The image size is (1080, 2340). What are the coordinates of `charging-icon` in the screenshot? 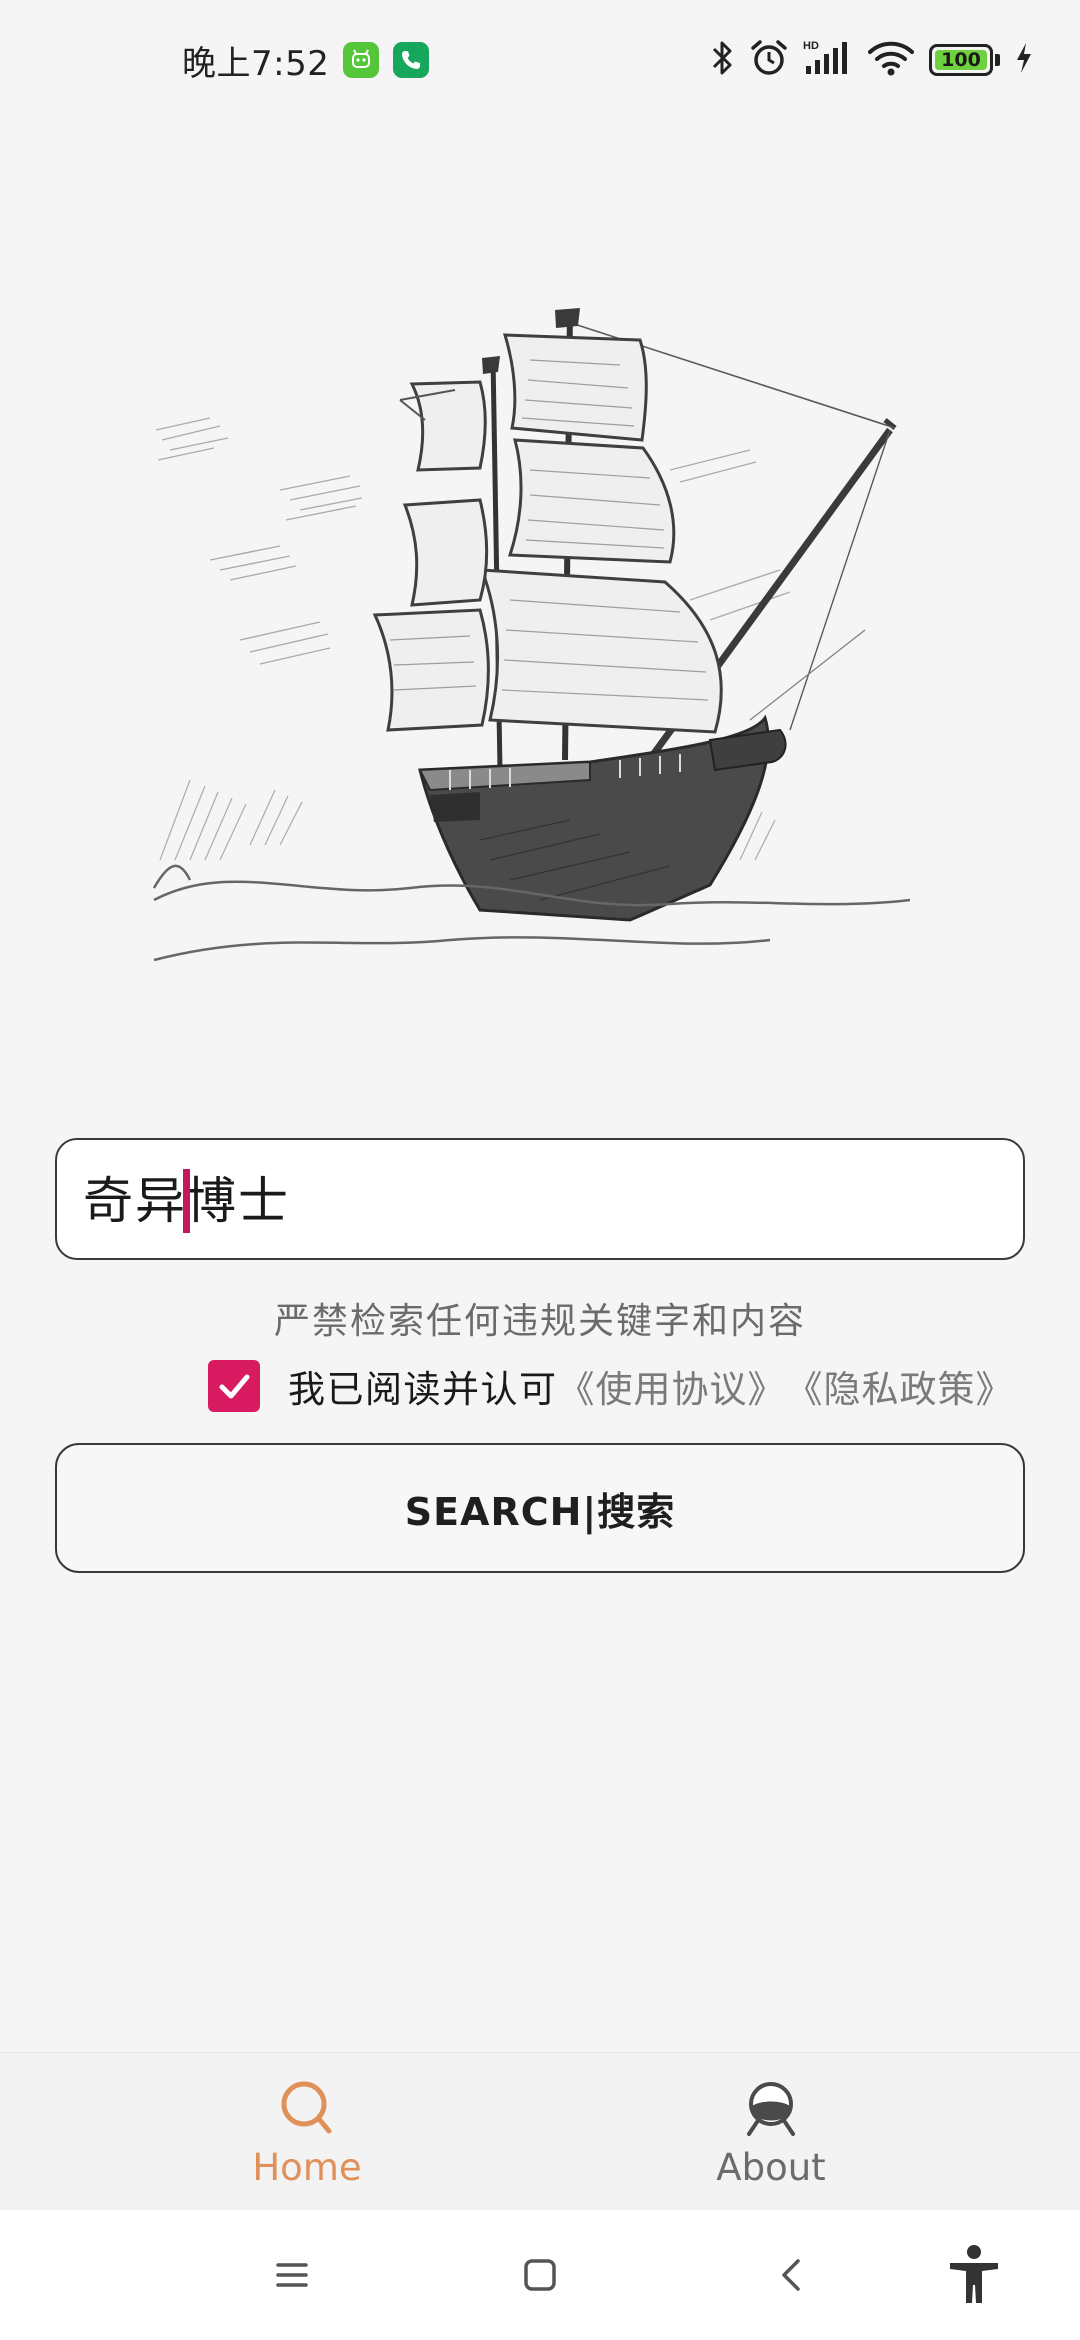 It's located at (1024, 60).